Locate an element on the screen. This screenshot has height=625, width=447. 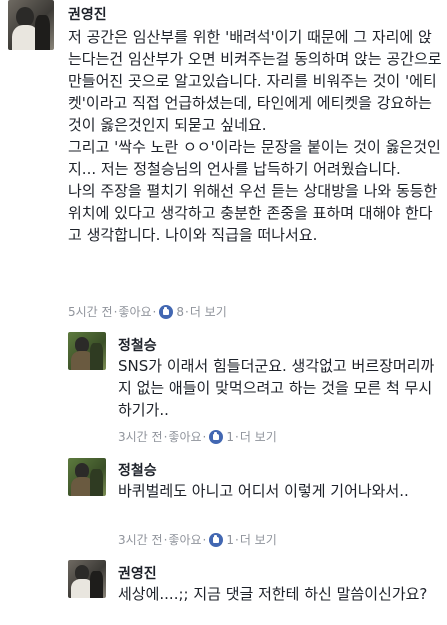
like-count: 8 is located at coordinates (180, 312).